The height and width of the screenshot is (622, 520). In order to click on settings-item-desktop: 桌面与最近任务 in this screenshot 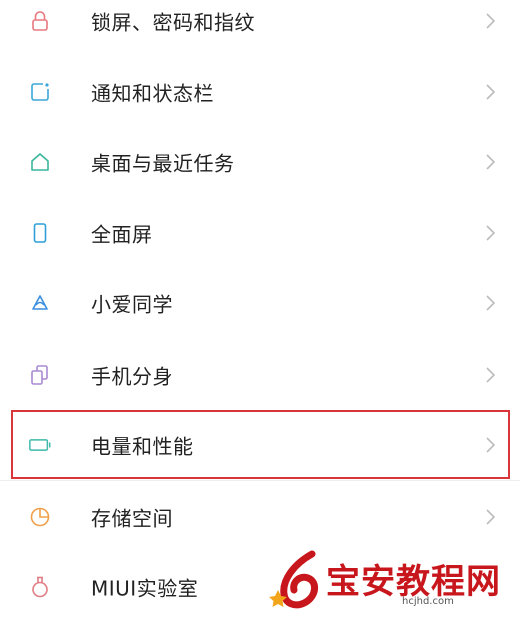, I will do `click(260, 162)`.